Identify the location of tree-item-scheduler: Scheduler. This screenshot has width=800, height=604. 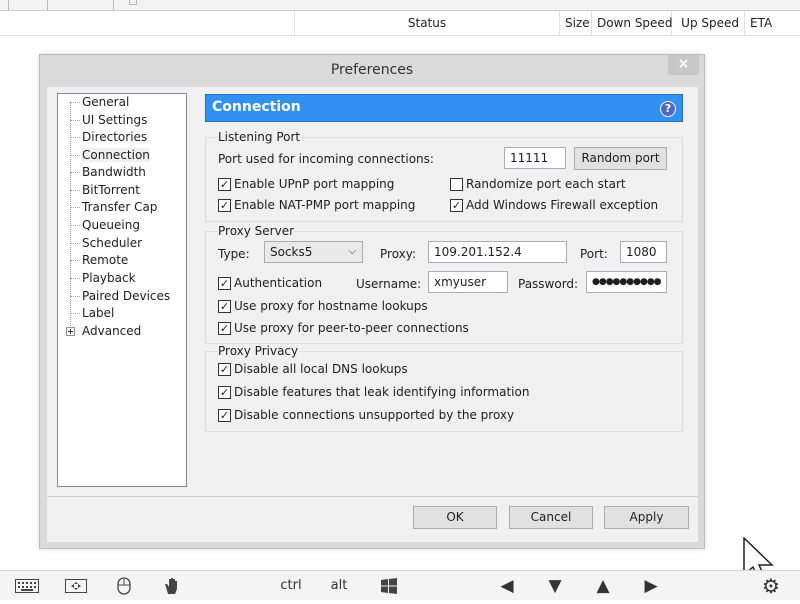
(122, 243).